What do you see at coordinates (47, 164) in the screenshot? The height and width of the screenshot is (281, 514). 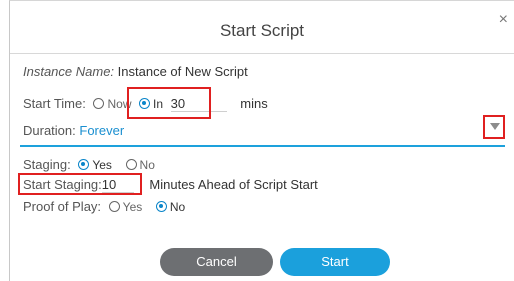 I see `staging-label: Staging:` at bounding box center [47, 164].